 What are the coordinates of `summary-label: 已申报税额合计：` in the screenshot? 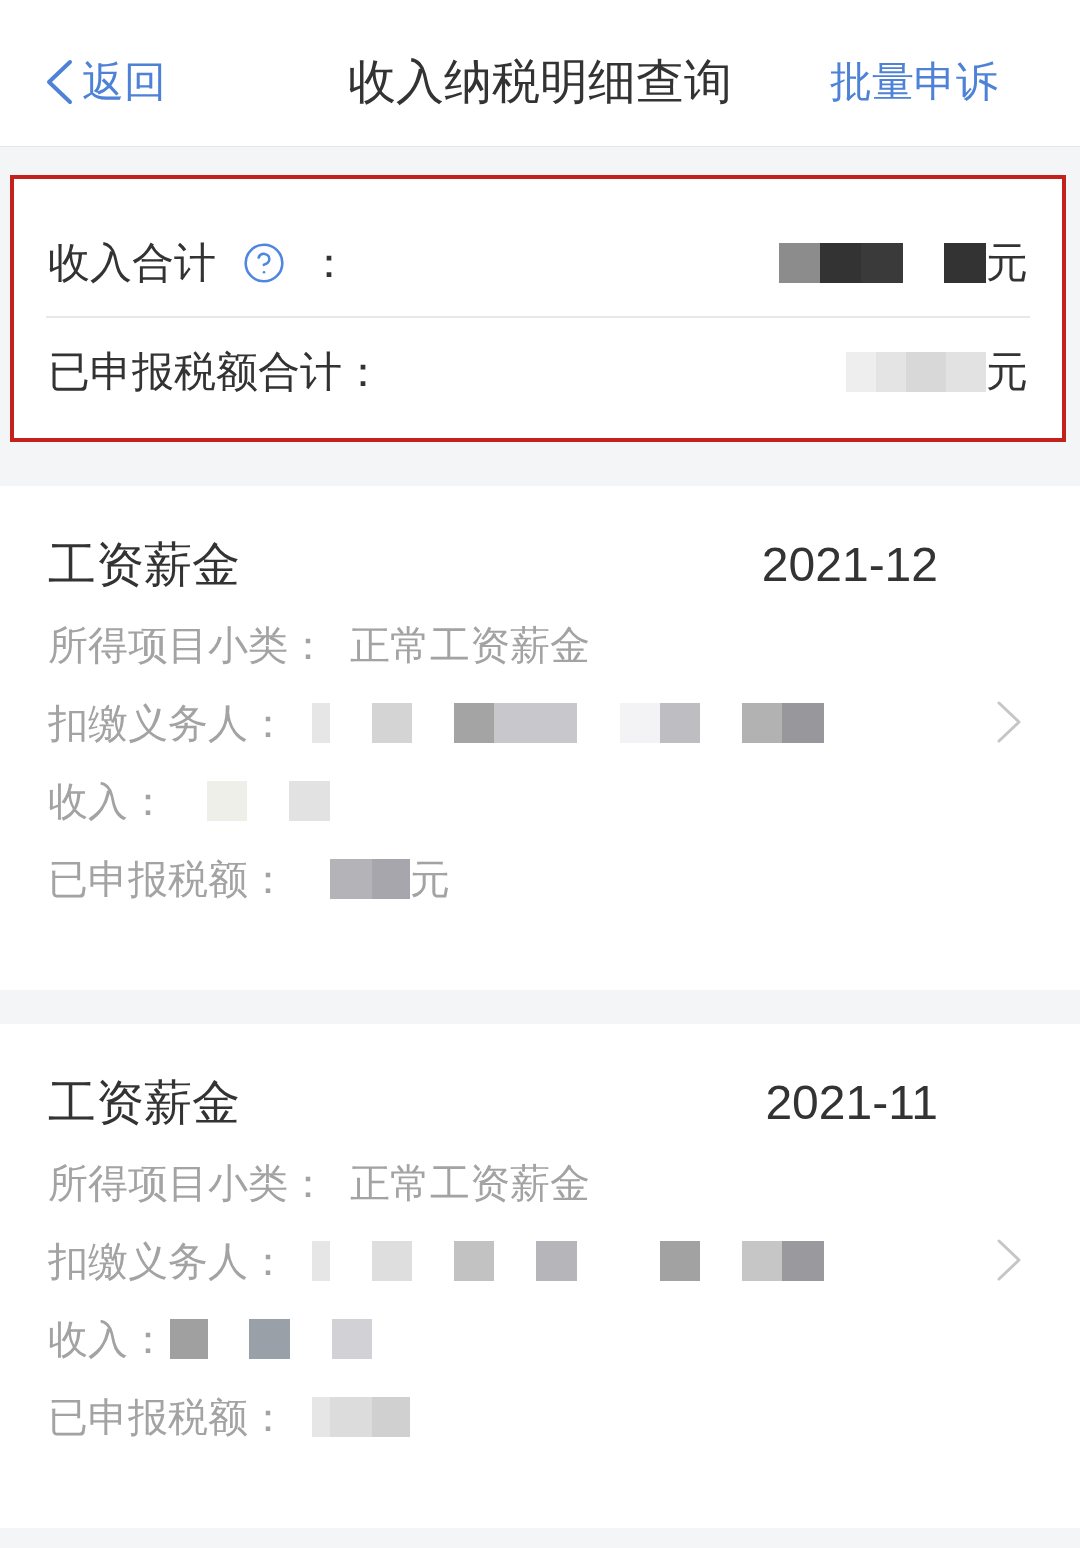 It's located at (216, 371).